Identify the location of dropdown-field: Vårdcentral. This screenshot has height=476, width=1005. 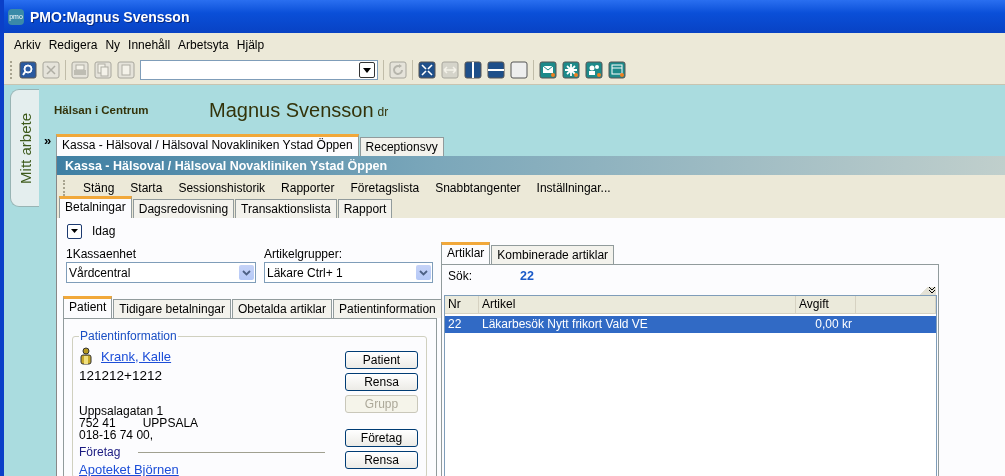
(161, 272).